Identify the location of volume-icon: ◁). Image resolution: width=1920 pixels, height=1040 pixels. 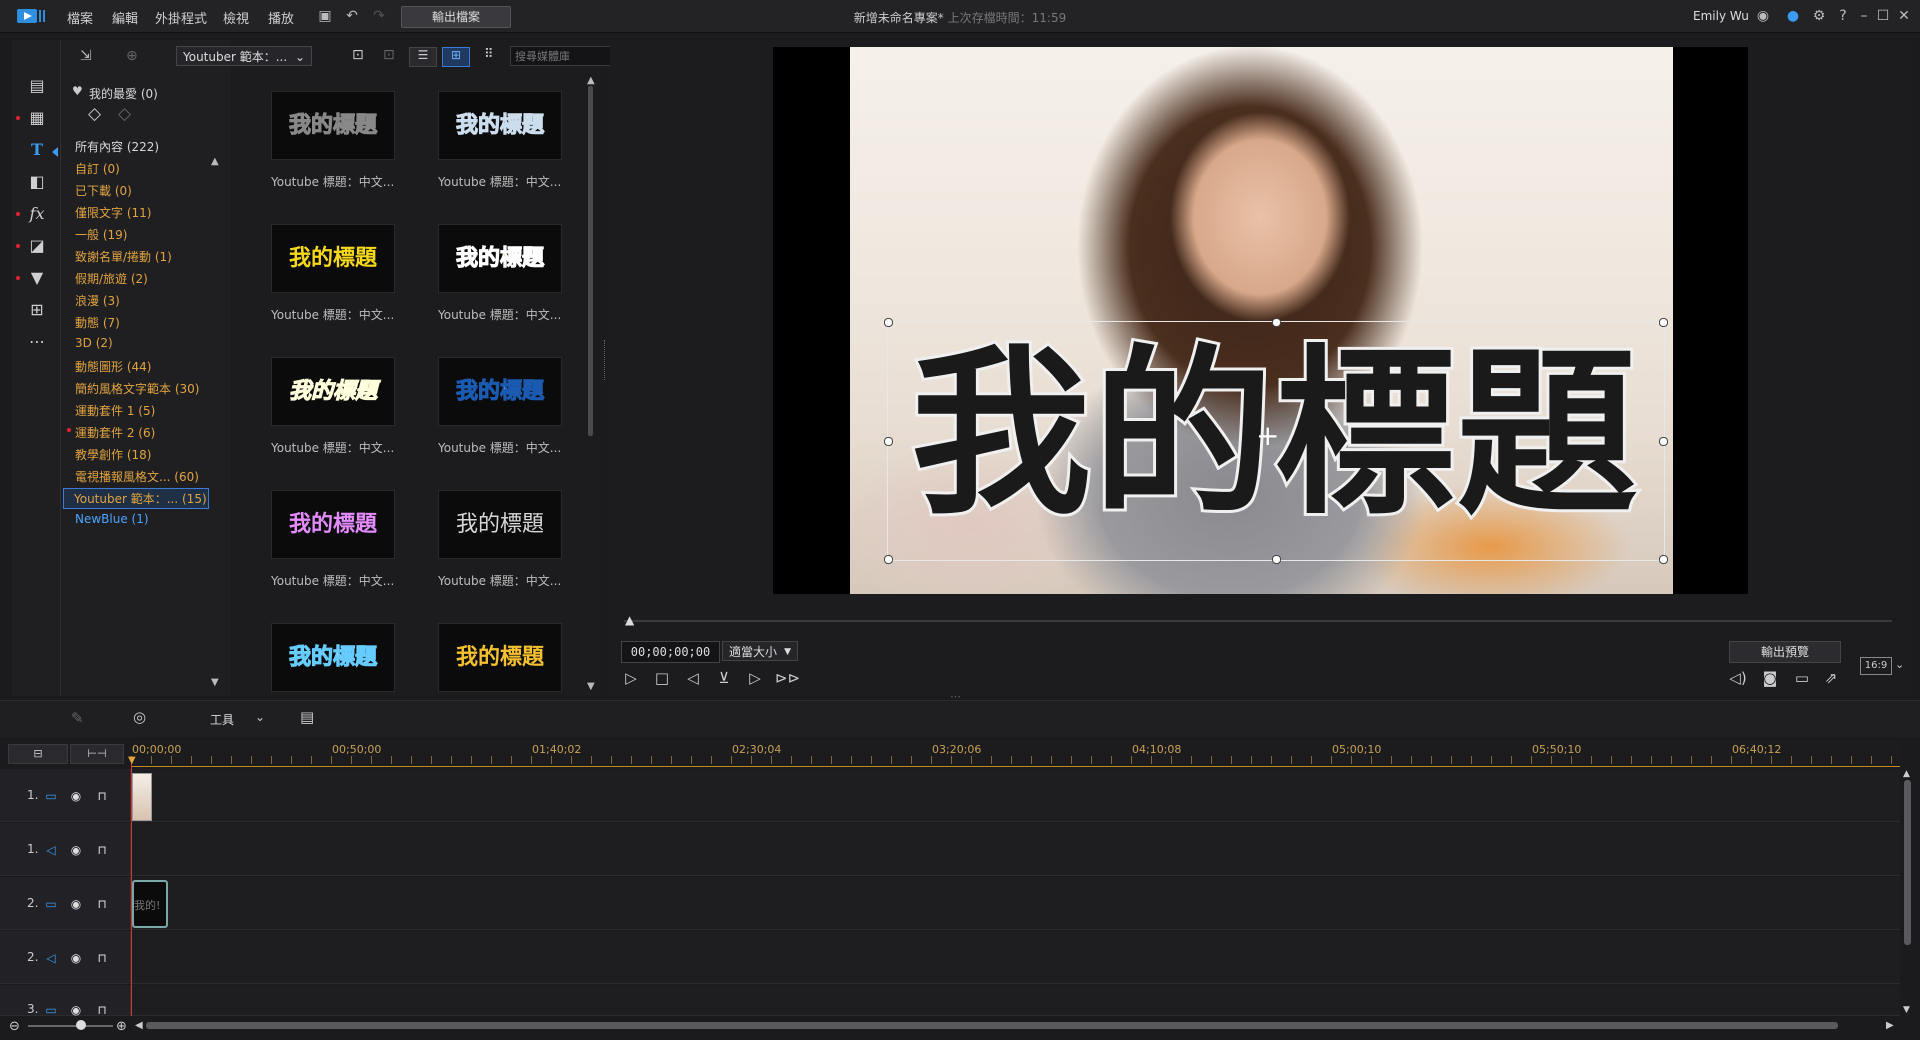
(1738, 678).